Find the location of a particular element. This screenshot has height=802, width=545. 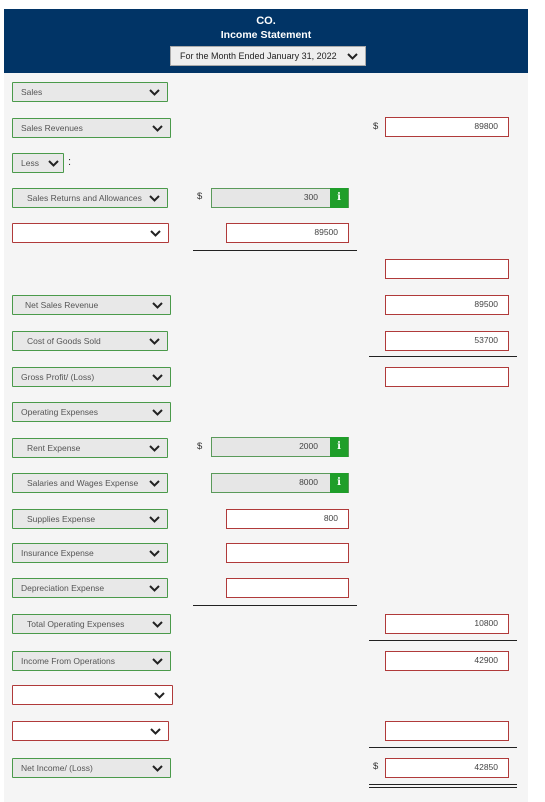

account-select-depreciation: Depreciation Expense is located at coordinates (90, 588).